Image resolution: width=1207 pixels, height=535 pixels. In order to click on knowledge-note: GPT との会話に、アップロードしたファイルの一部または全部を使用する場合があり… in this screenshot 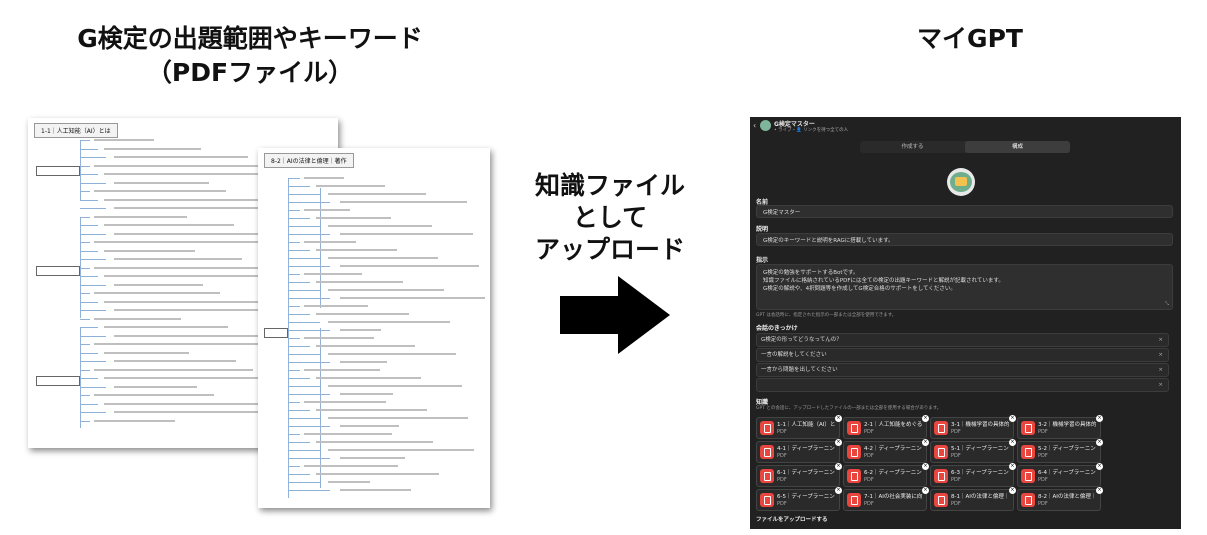, I will do `click(849, 408)`.